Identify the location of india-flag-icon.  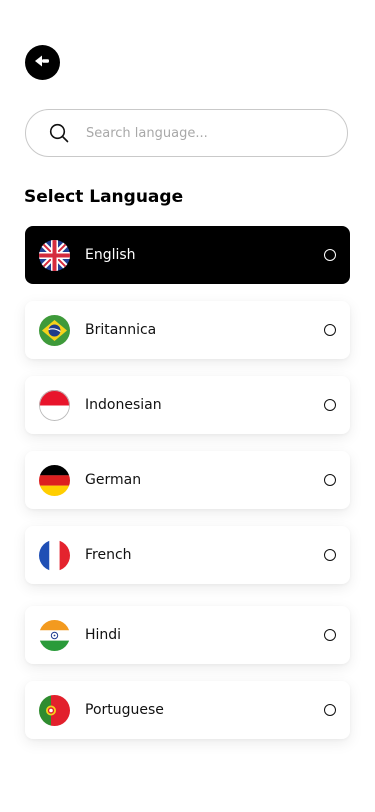
(54, 635).